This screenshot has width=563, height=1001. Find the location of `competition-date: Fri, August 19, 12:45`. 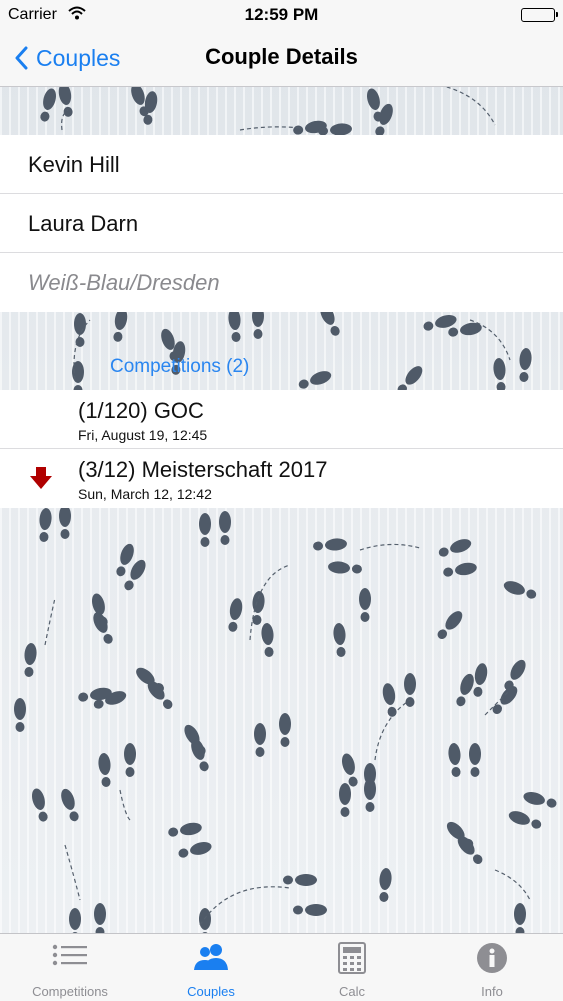

competition-date: Fri, August 19, 12:45 is located at coordinates (143, 435).